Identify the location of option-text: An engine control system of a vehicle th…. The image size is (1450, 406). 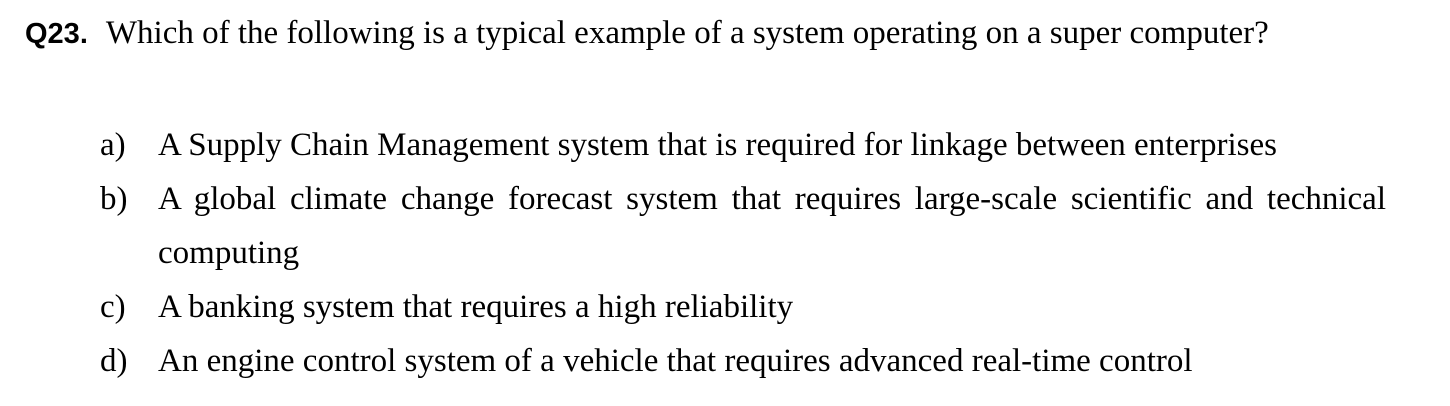
(675, 361).